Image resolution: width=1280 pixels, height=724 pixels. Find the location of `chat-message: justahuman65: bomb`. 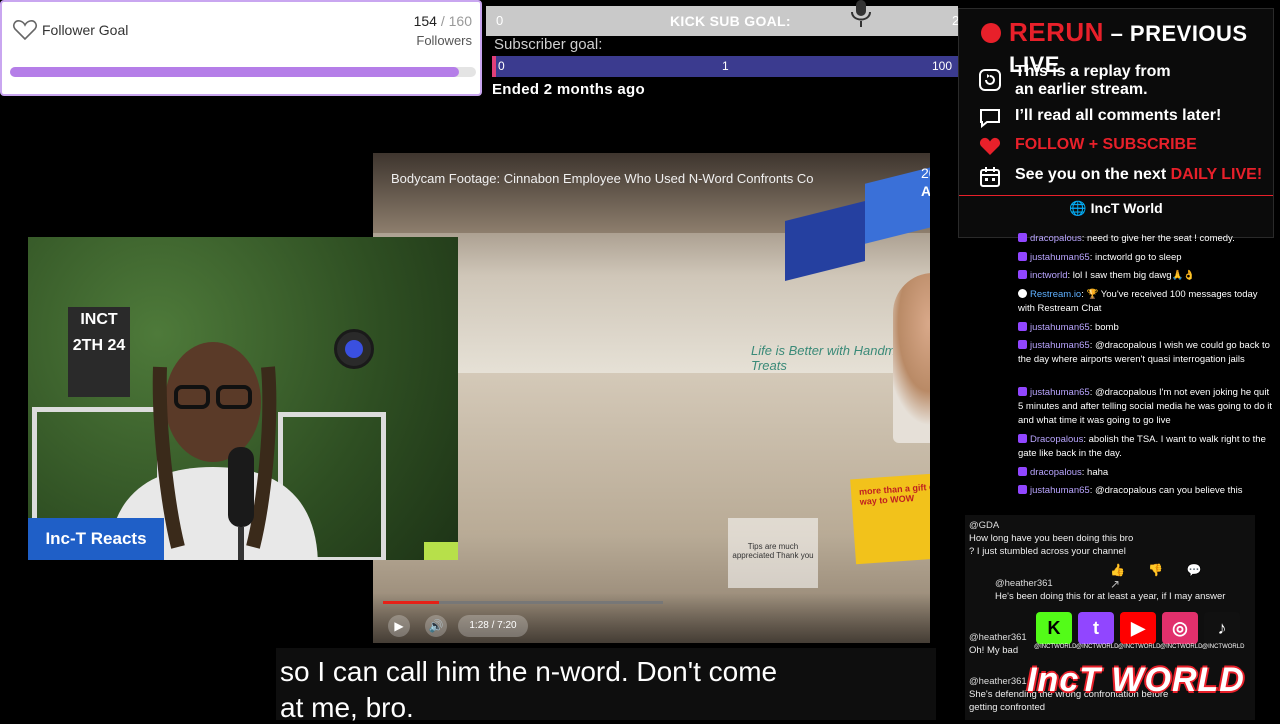

chat-message: justahuman65: bomb is located at coordinates (1147, 328).